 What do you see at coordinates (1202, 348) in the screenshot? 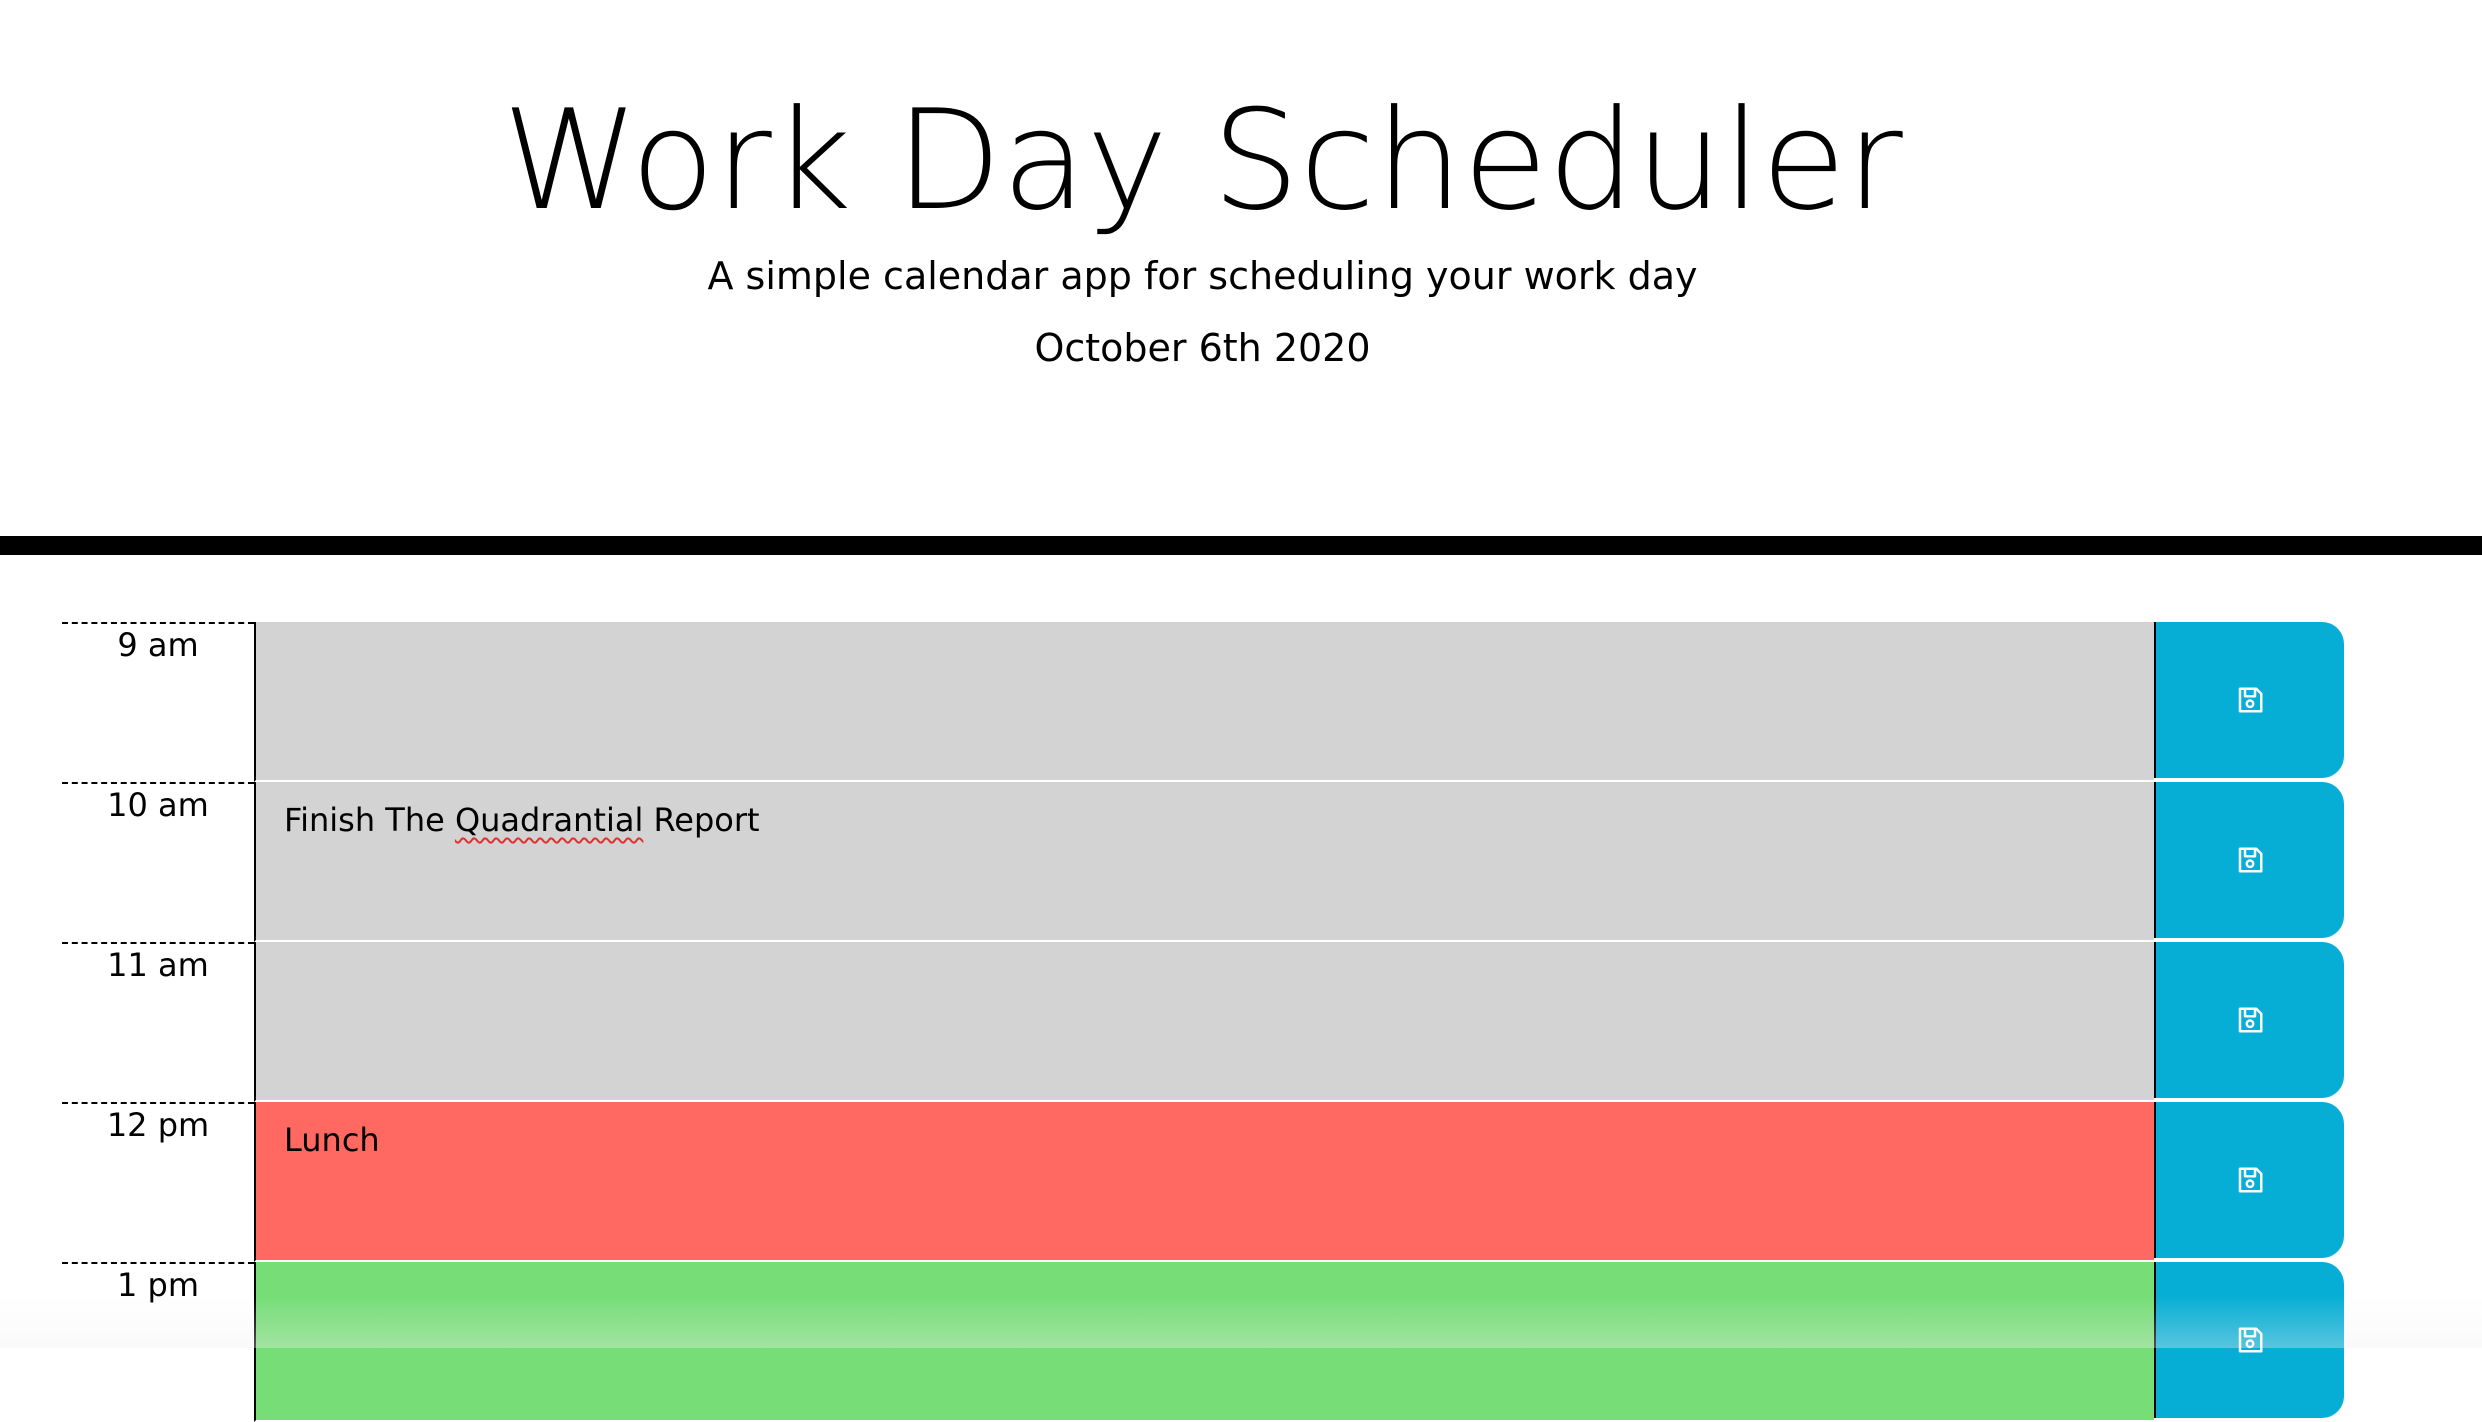
I see `current-date: October 6th 2020` at bounding box center [1202, 348].